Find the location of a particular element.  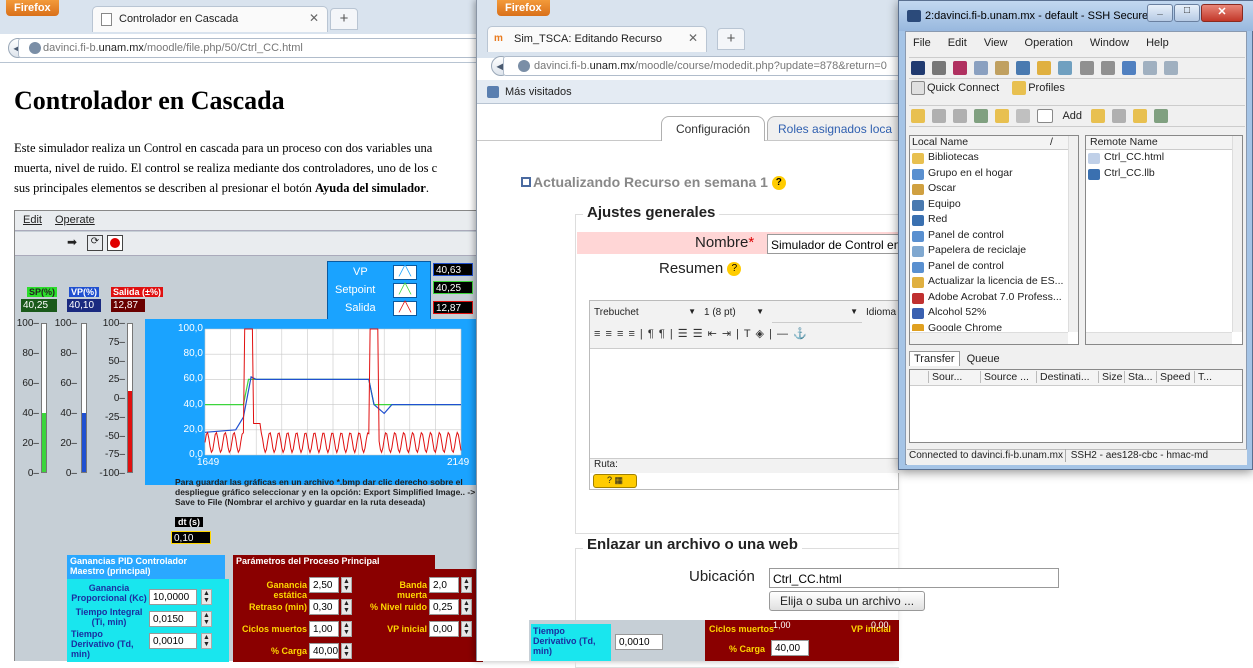

run-continuous-icon: ⟳ is located at coordinates (95, 243).